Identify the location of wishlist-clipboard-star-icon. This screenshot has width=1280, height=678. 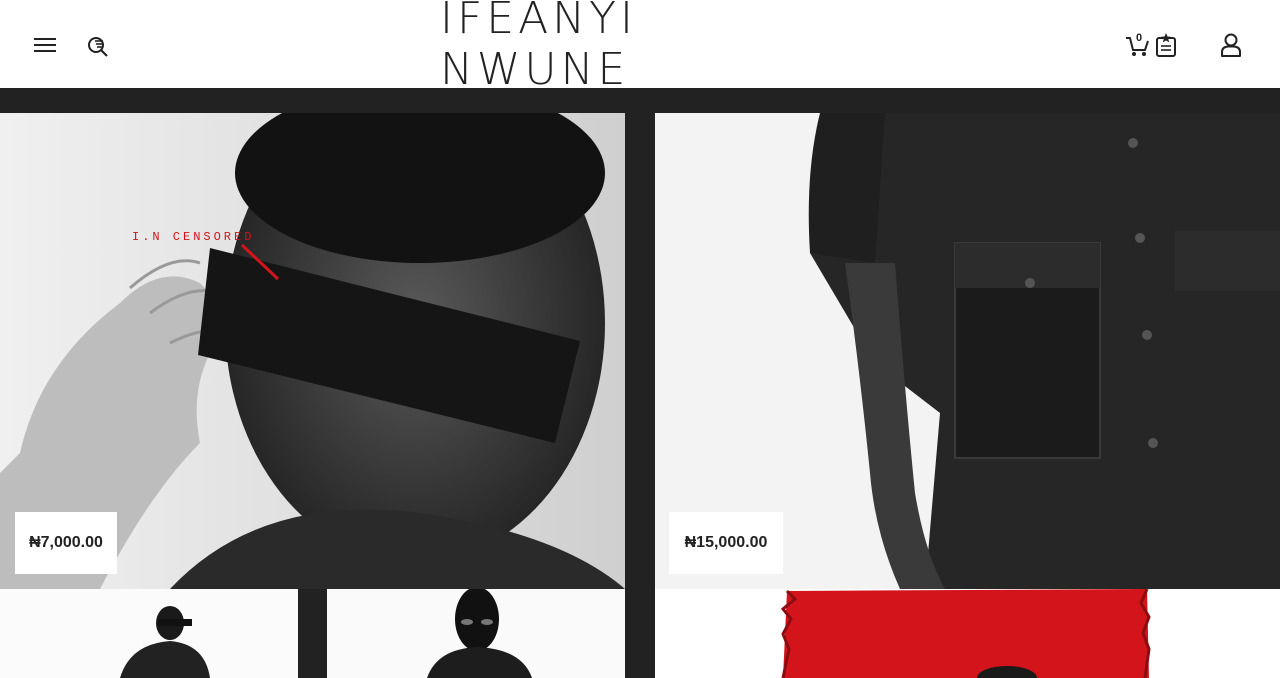
(1166, 45).